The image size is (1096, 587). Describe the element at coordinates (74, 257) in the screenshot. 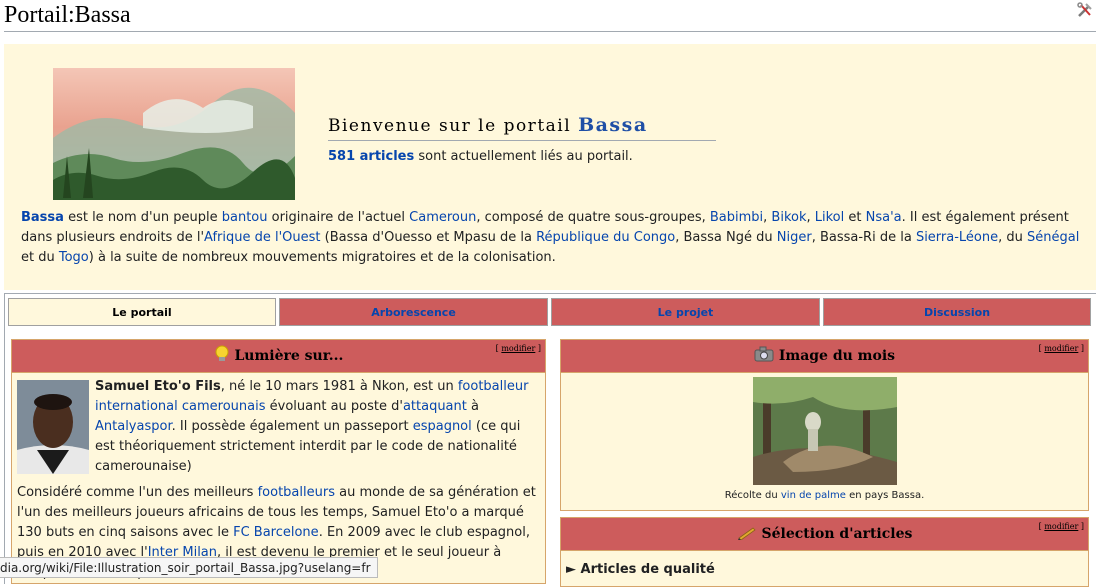

I see `inline-link: Togo` at that location.